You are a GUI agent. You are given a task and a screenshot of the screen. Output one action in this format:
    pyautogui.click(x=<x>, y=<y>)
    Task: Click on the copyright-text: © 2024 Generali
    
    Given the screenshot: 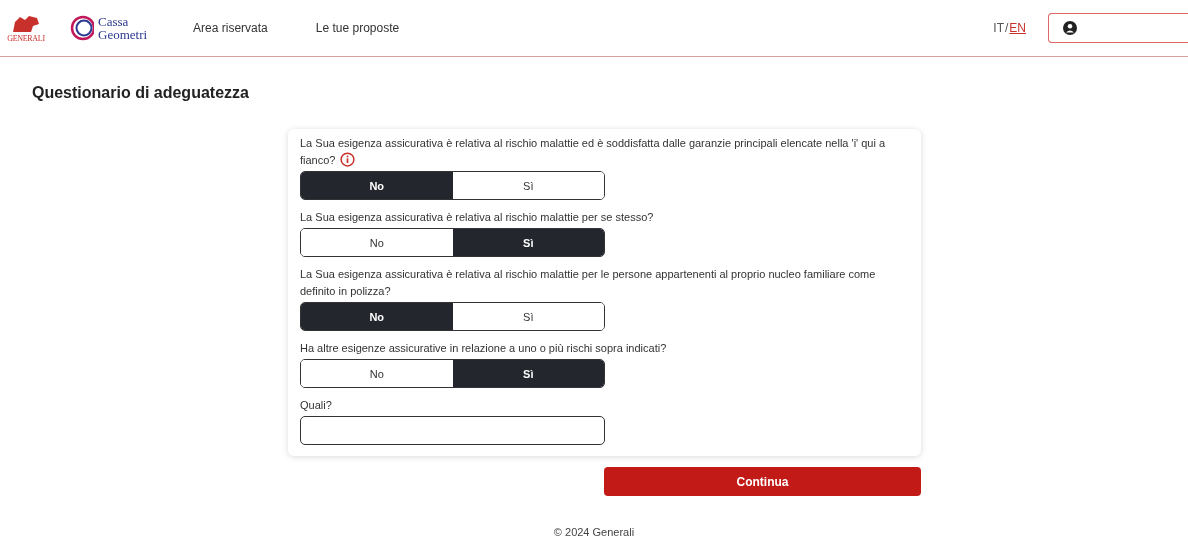 What is the action you would take?
    pyautogui.click(x=594, y=532)
    